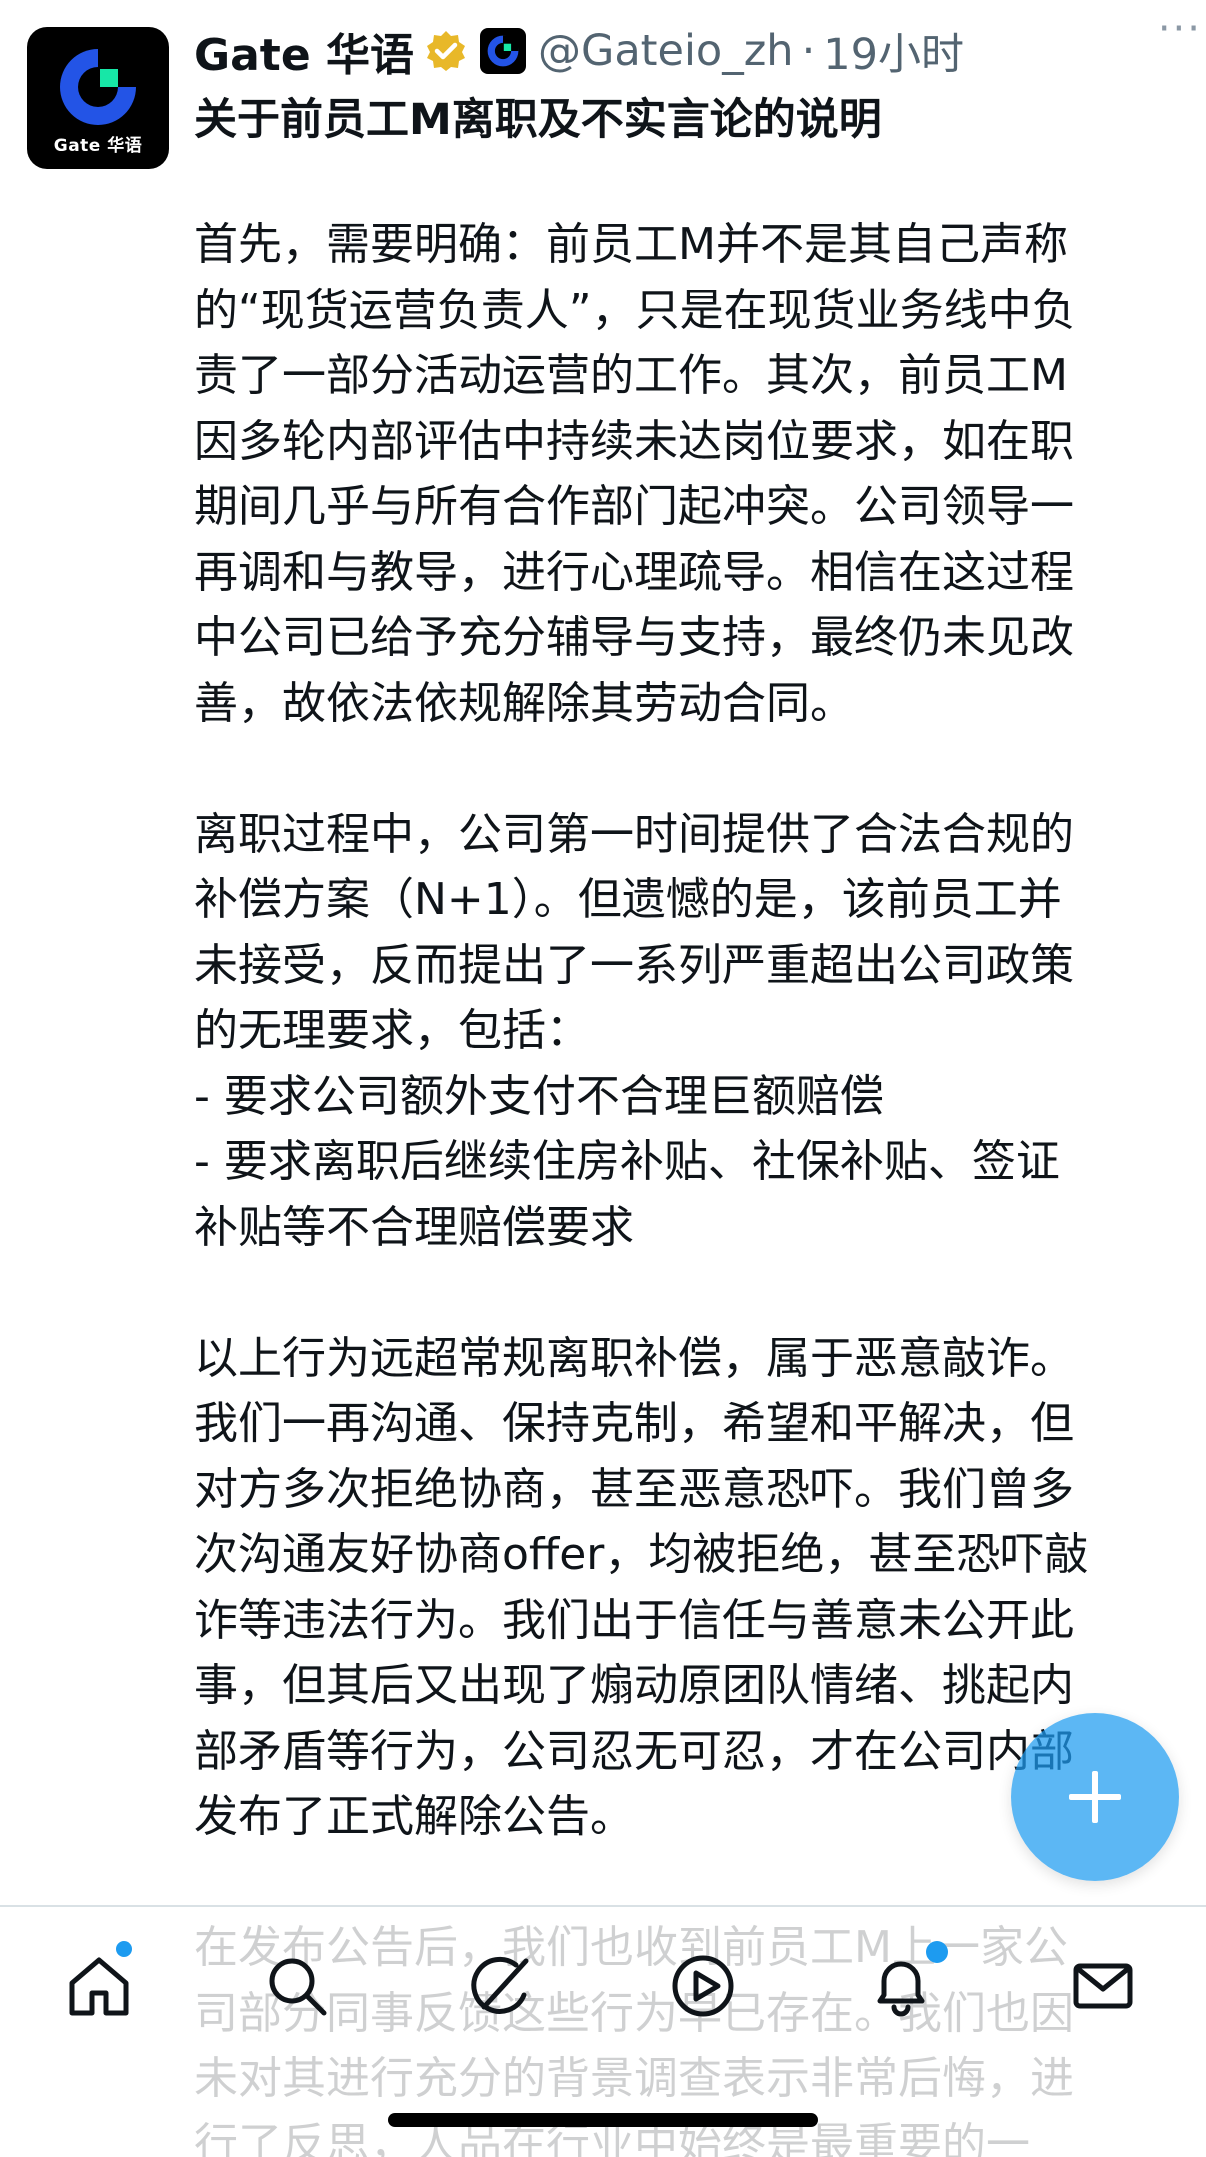 Image resolution: width=1206 pixels, height=2157 pixels. Describe the element at coordinates (98, 87) in the screenshot. I see `gate-logo-icon` at that location.